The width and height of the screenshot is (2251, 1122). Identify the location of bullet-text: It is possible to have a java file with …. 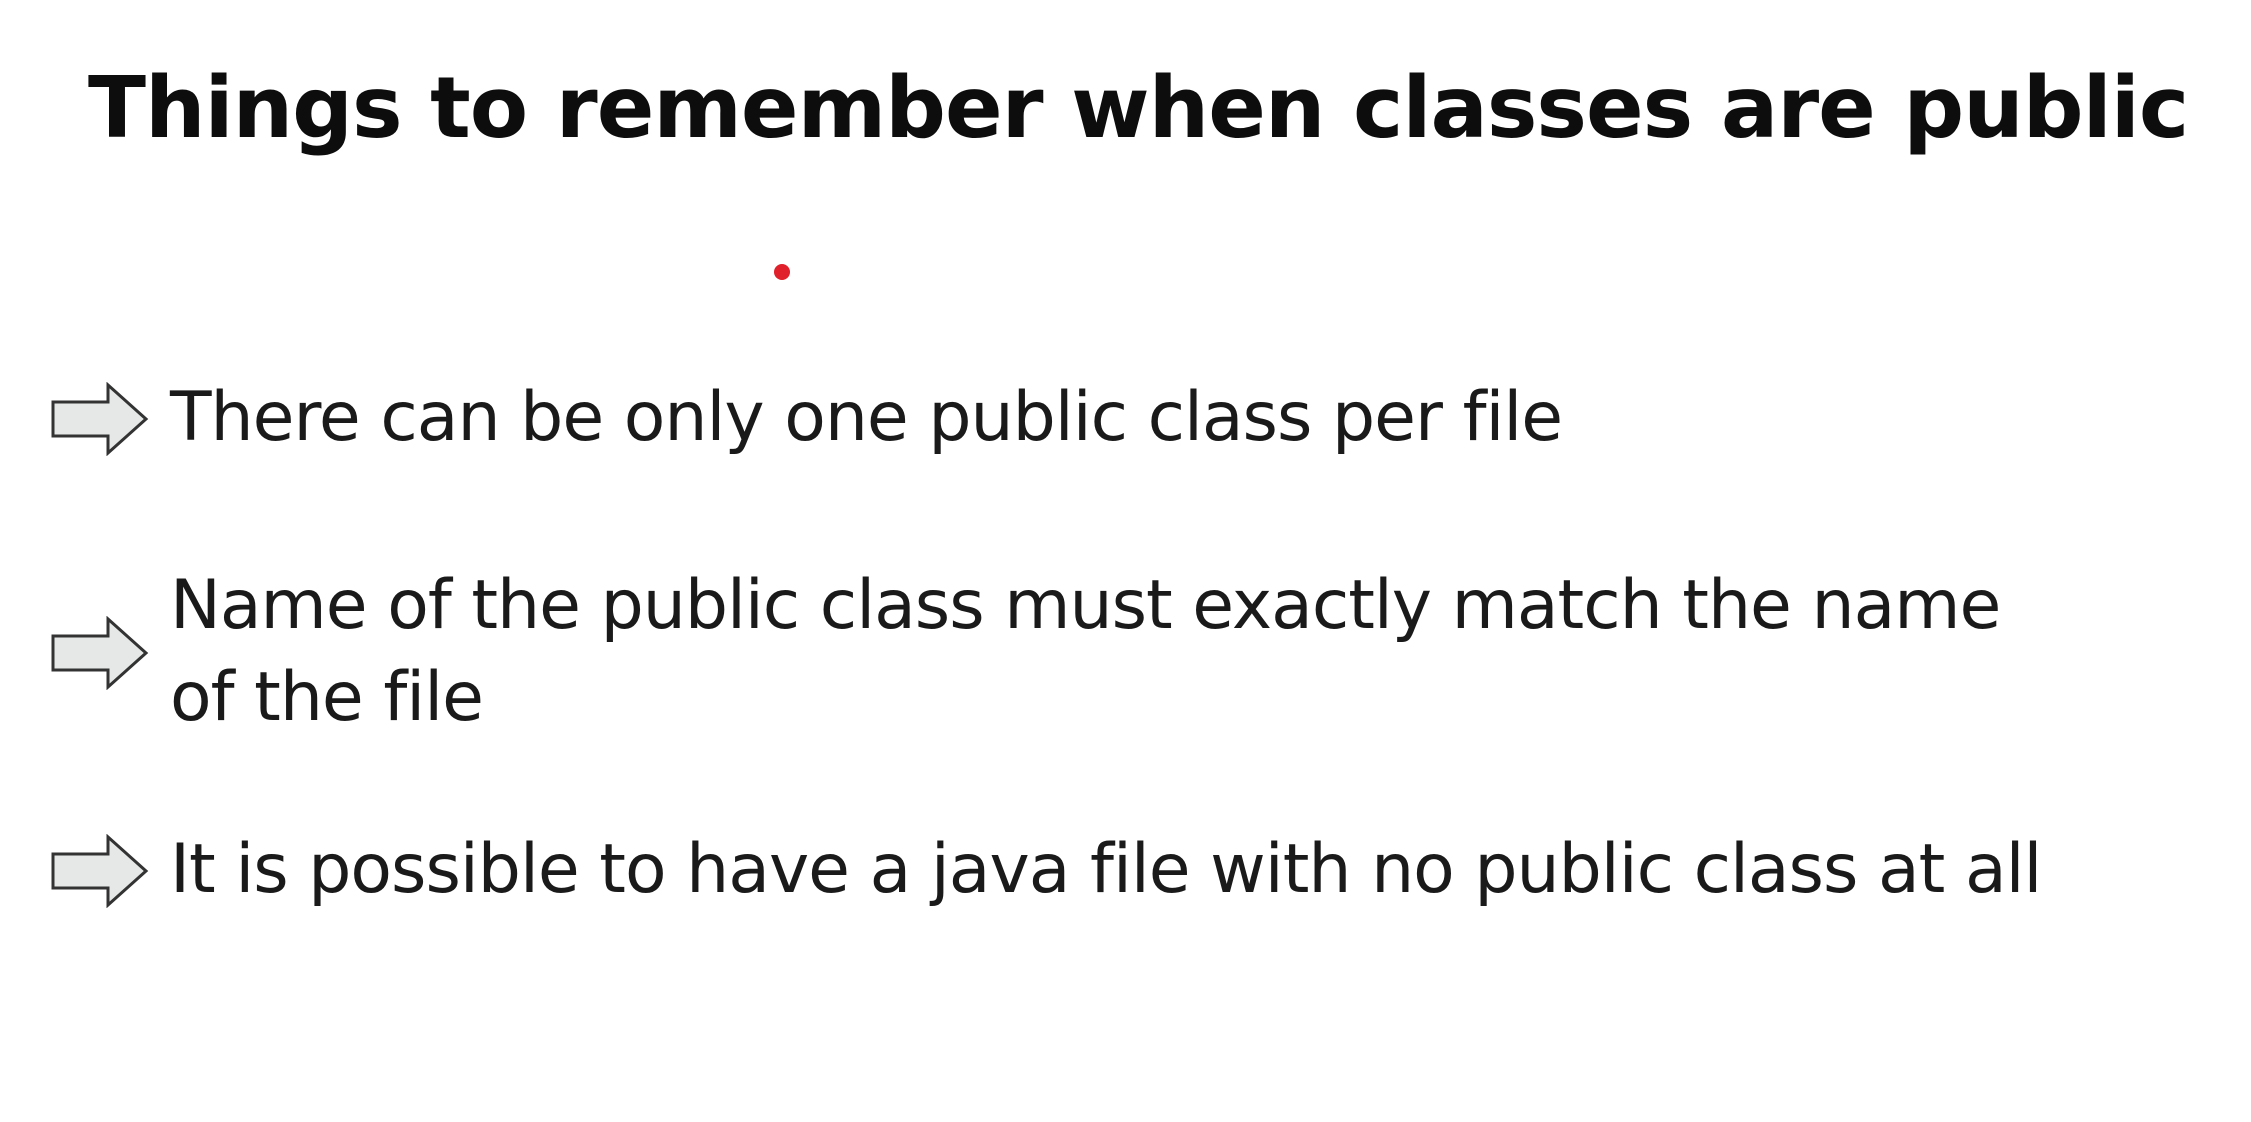
(1106, 869).